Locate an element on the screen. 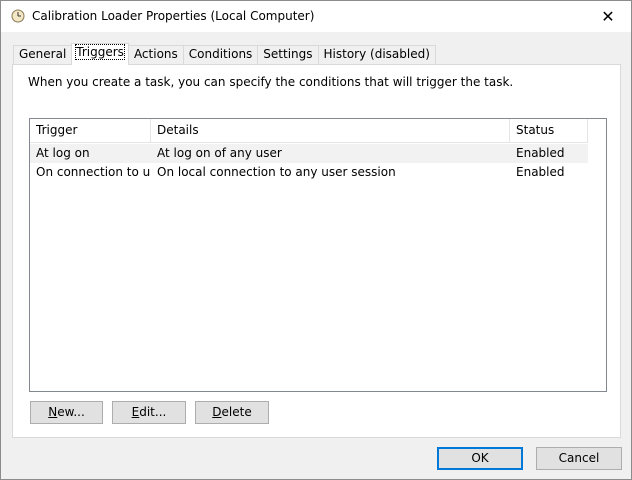  tab-history: History (disabled) is located at coordinates (376, 54).